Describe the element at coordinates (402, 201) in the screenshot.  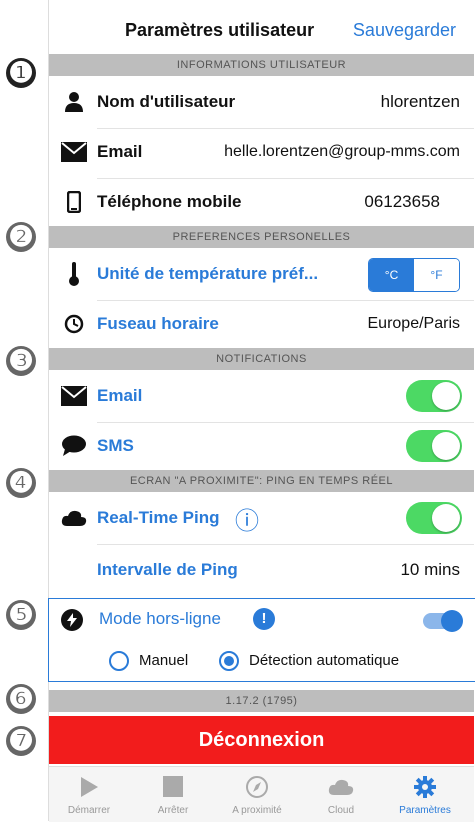
I see `phone-value: 06123658` at that location.